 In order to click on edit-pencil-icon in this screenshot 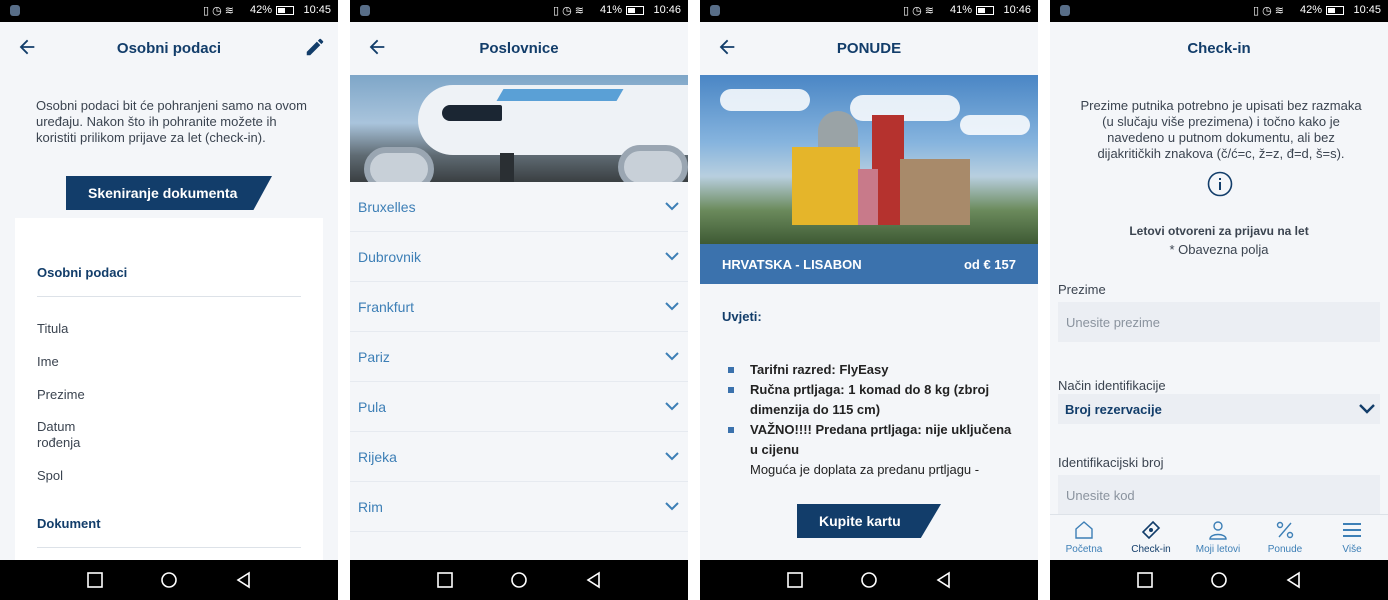, I will do `click(315, 47)`.